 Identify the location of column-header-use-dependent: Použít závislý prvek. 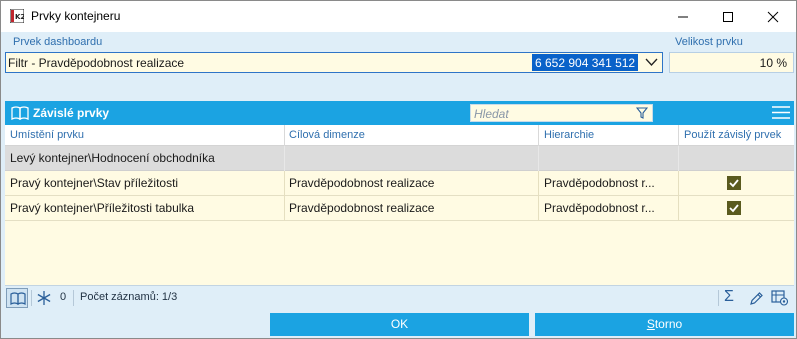
(732, 135).